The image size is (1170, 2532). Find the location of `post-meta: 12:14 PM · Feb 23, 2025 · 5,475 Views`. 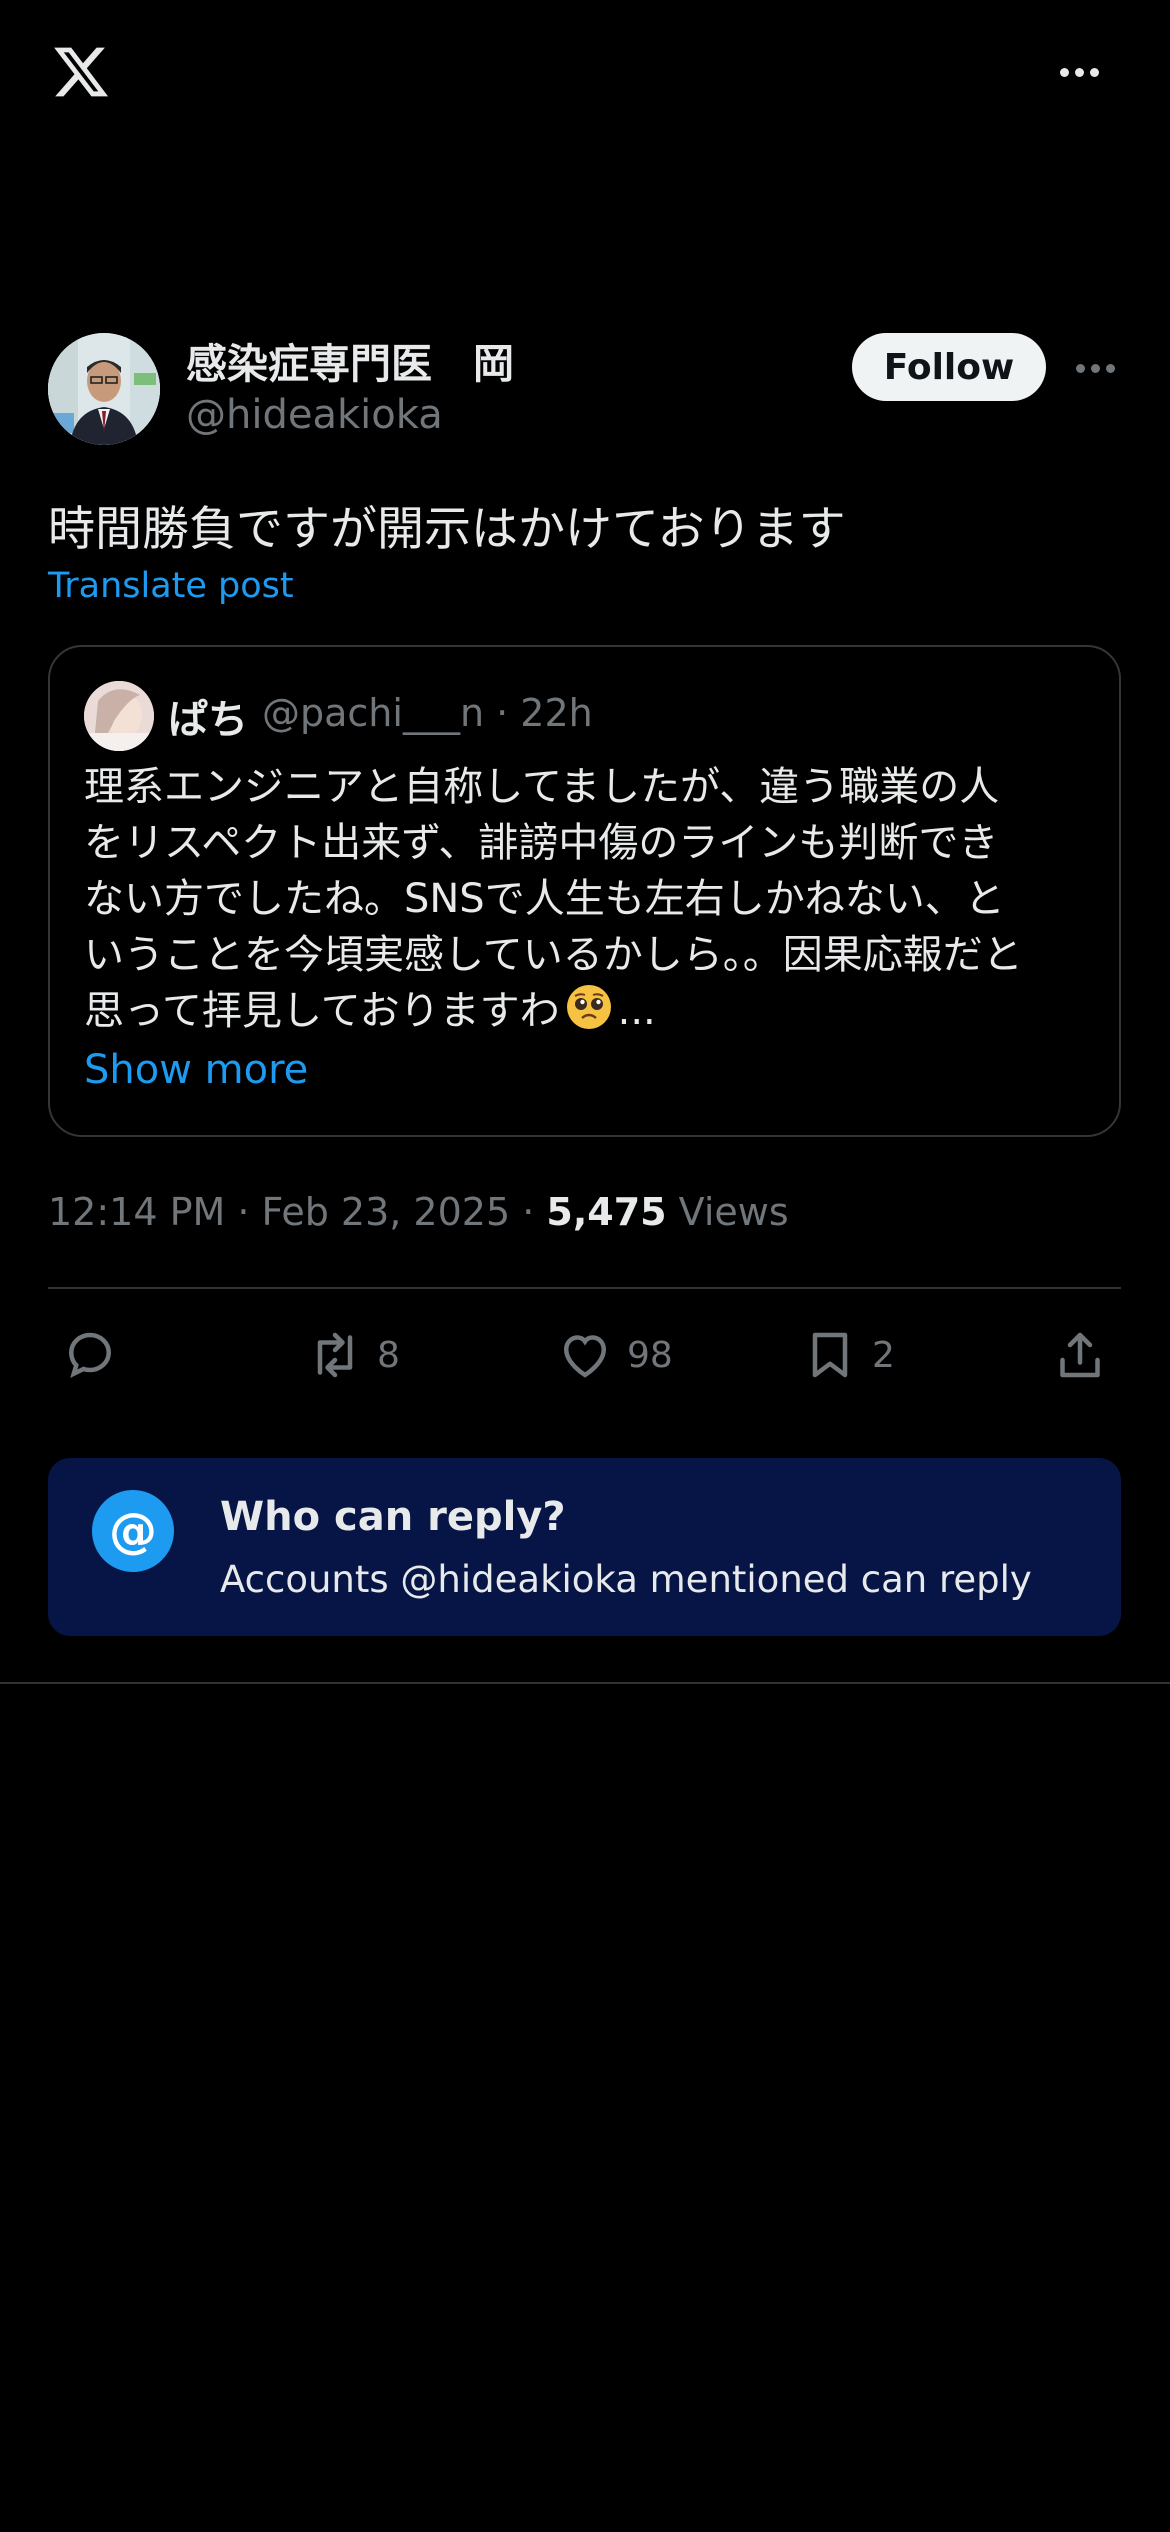

post-meta: 12:14 PM · Feb 23, 2025 · 5,475 Views is located at coordinates (418, 1212).